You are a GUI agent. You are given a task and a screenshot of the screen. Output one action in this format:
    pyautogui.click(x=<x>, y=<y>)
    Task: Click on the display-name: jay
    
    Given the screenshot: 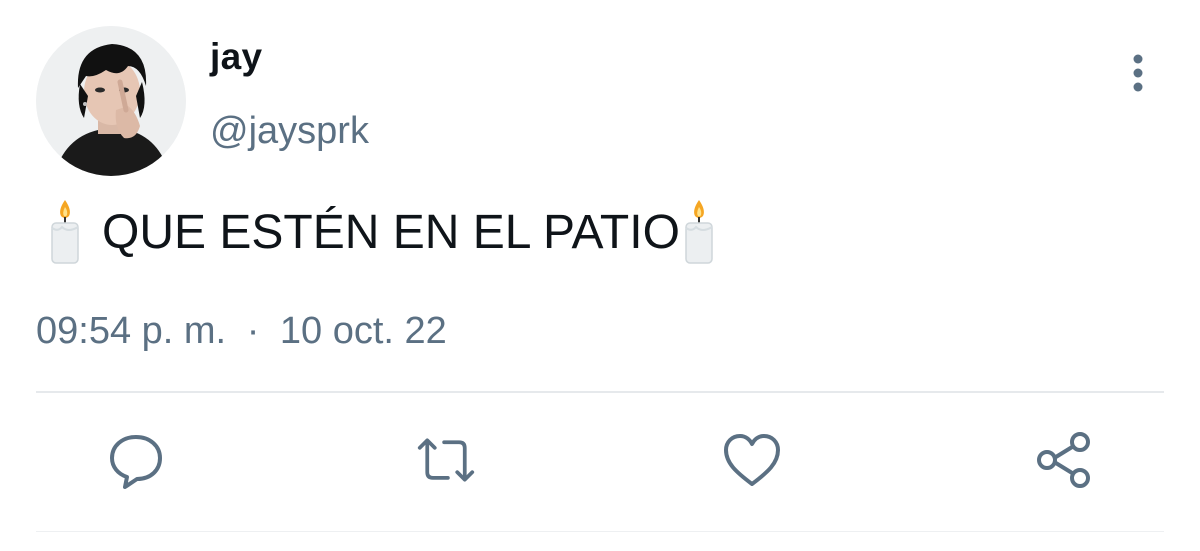 What is the action you would take?
    pyautogui.click(x=236, y=57)
    